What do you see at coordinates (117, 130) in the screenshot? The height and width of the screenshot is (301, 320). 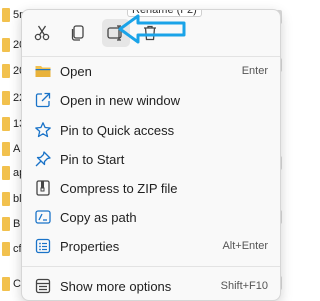 I see `menu-item-label: Pin to Quick access` at bounding box center [117, 130].